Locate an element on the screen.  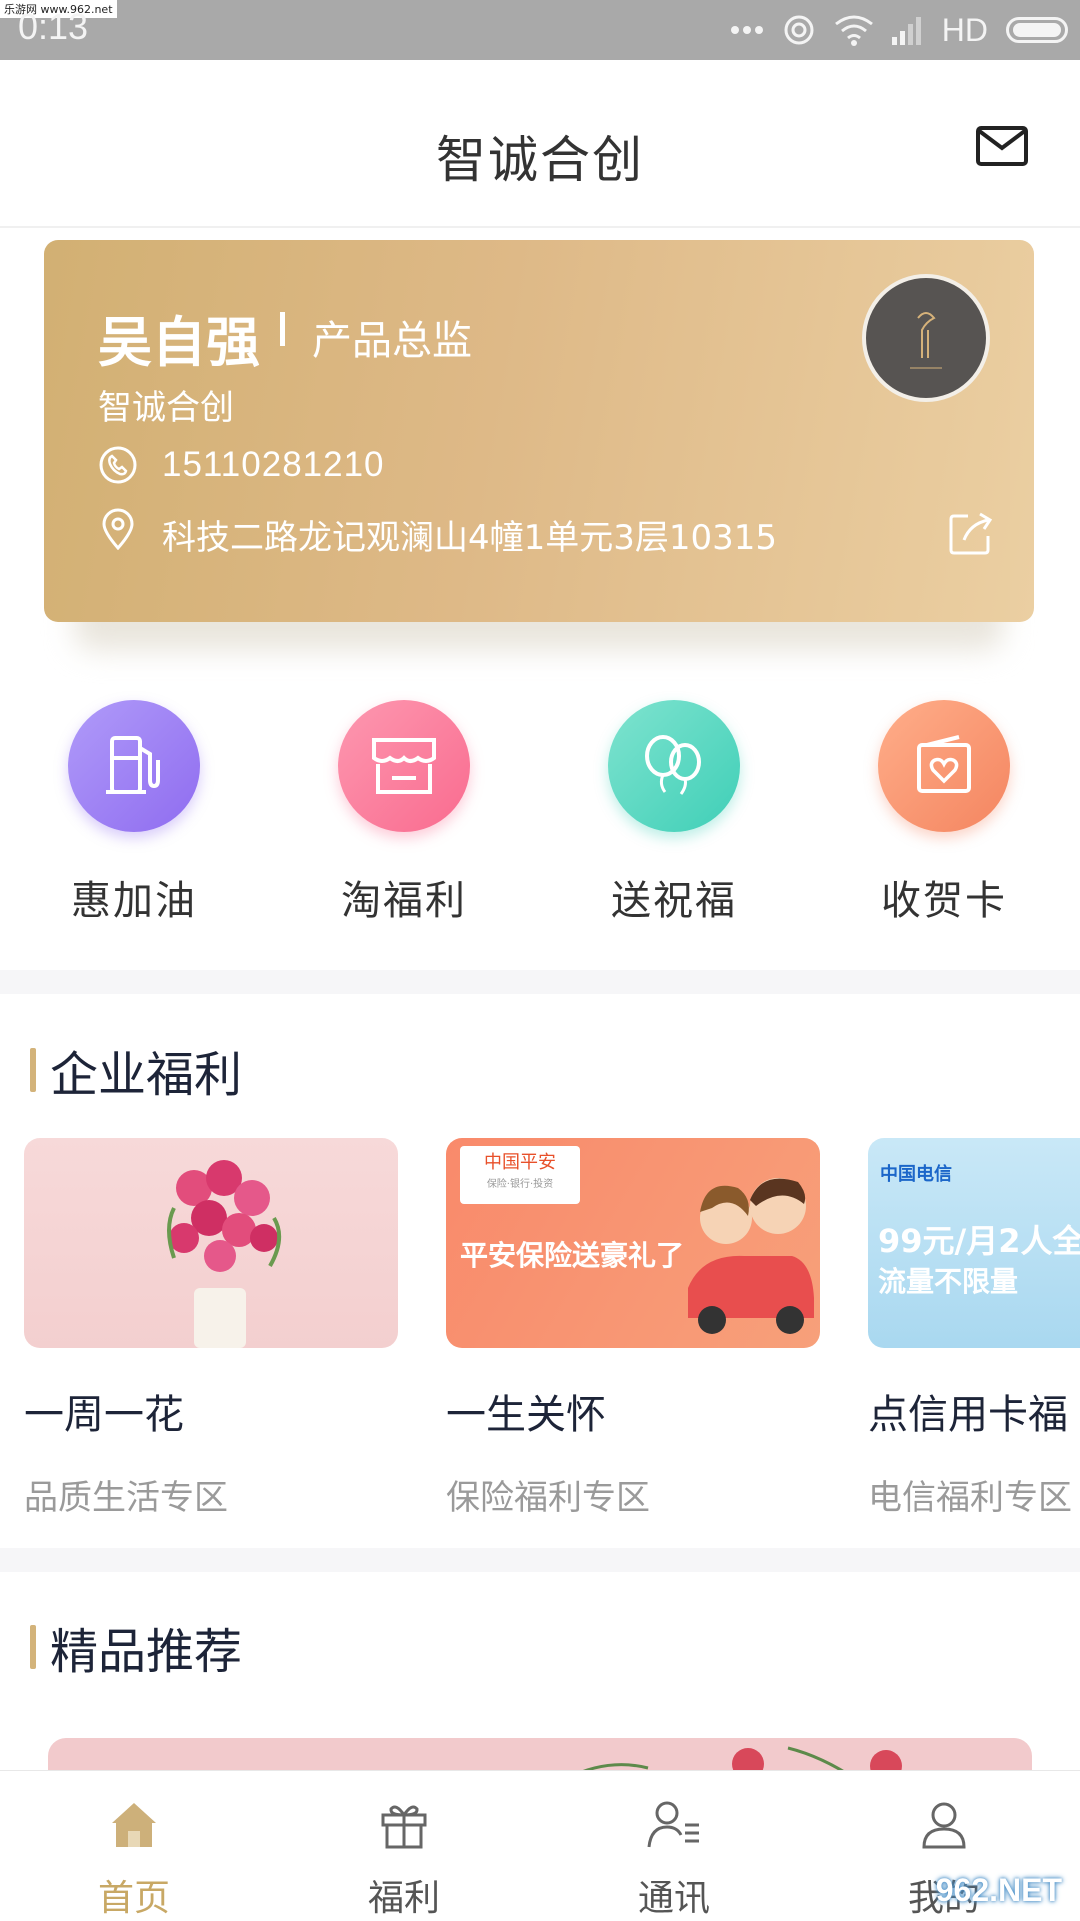
home-icon is located at coordinates (134, 1825).